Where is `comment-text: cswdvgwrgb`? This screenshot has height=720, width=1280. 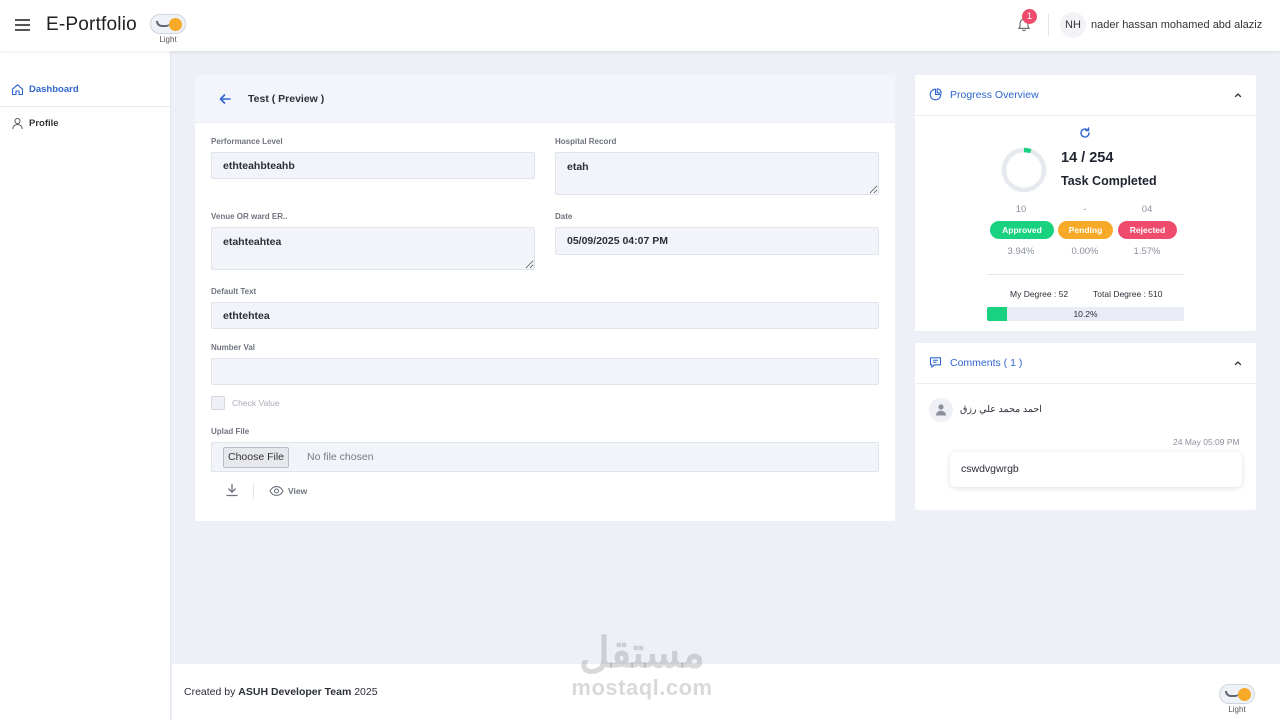 comment-text: cswdvgwrgb is located at coordinates (990, 469).